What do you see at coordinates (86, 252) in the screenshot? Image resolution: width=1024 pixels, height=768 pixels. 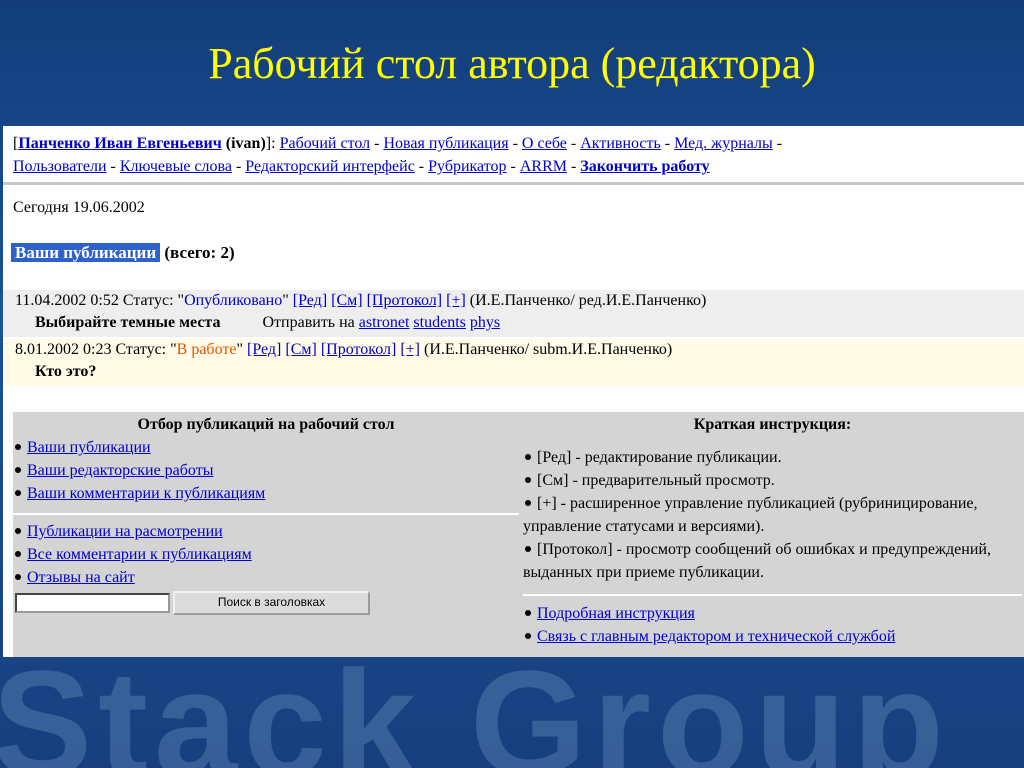 I see `publications-heading-label: Ваши публикации` at bounding box center [86, 252].